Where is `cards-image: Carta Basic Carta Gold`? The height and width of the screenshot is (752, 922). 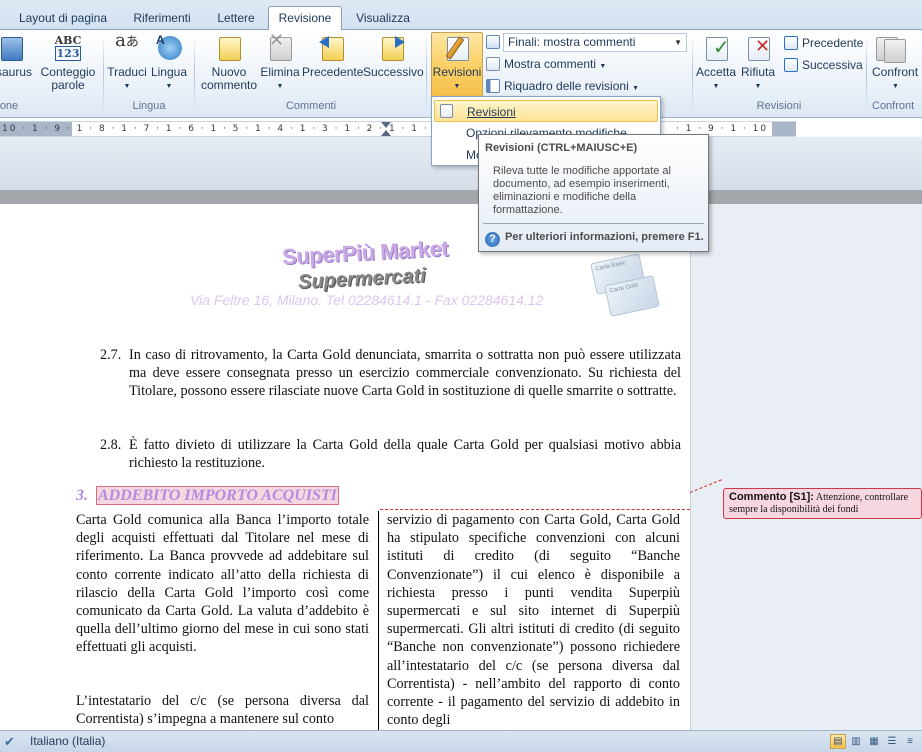 cards-image: Carta Basic Carta Gold is located at coordinates (627, 285).